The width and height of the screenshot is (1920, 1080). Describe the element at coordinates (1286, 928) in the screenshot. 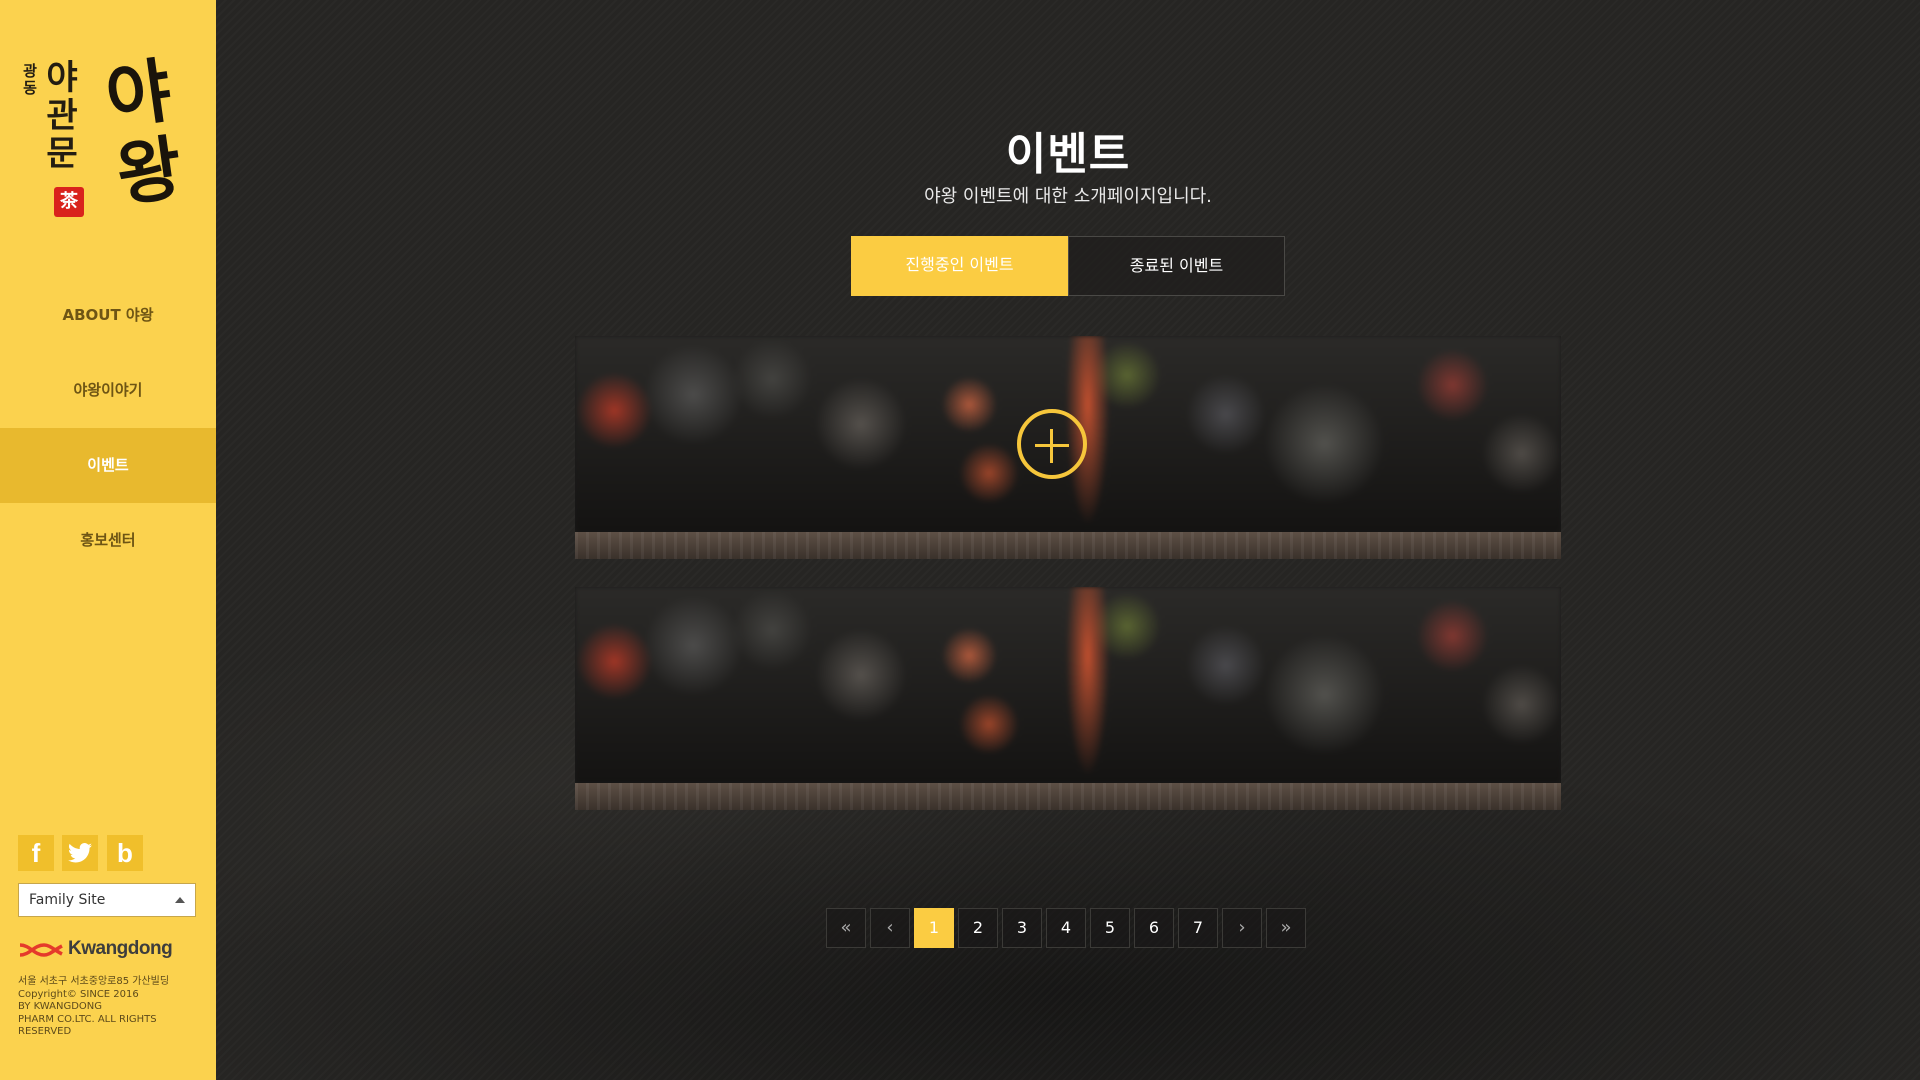

I see `last-page-icon: »` at that location.